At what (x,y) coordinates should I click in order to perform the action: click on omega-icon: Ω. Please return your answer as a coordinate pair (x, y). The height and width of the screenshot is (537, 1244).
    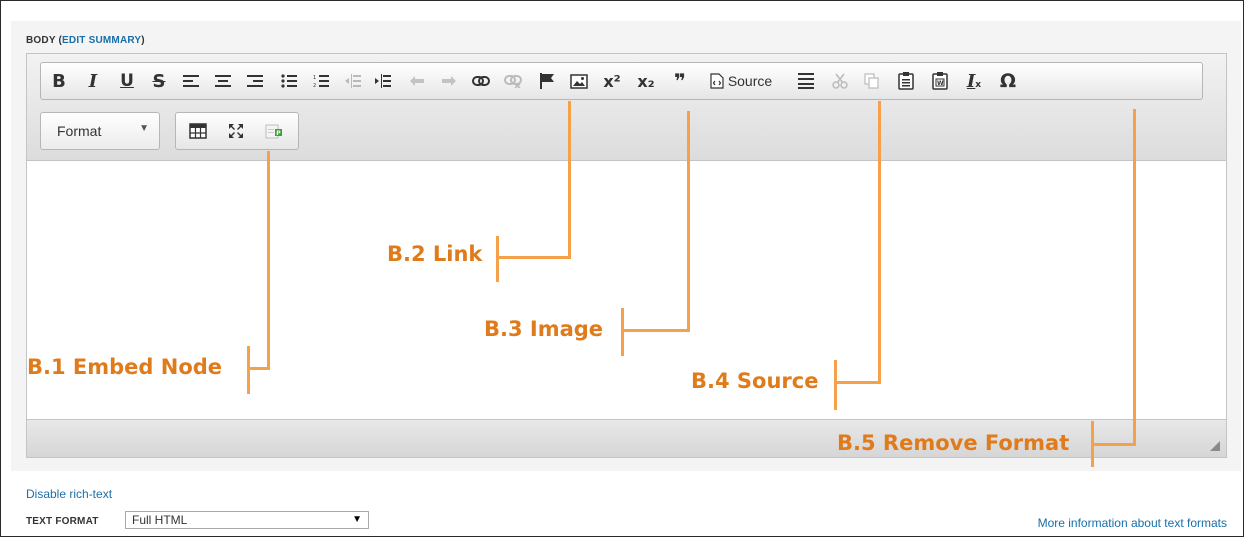
    Looking at the image, I should click on (1008, 81).